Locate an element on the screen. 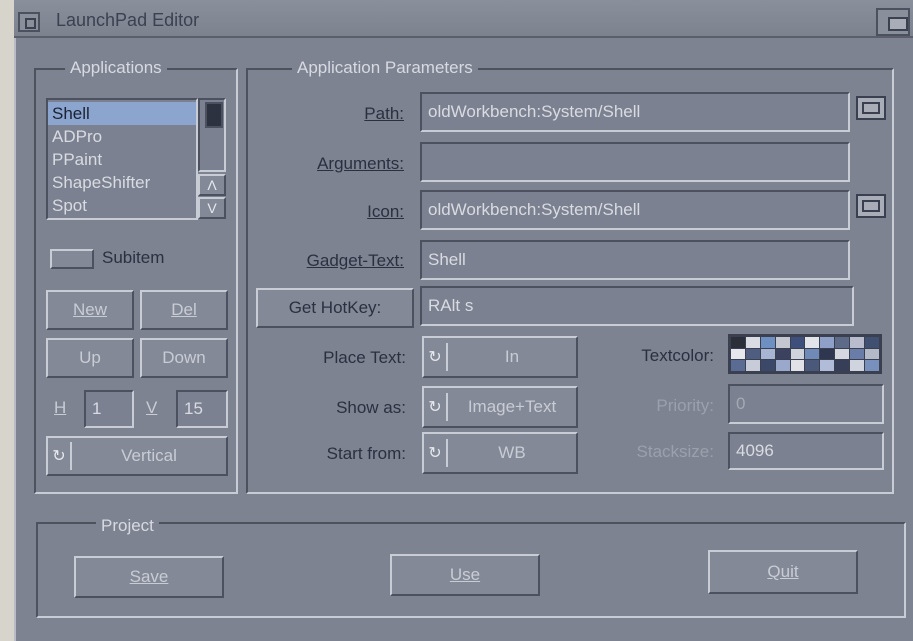 The image size is (913, 641). hotkey-field: RAlt s is located at coordinates (637, 306).